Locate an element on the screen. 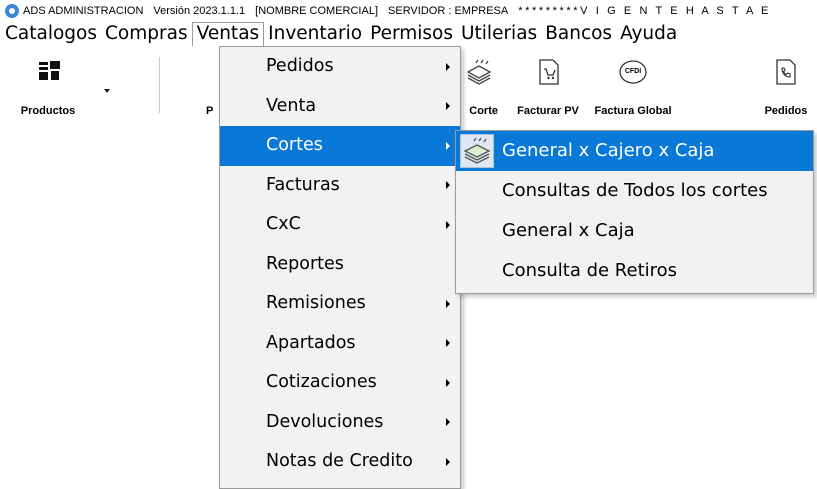 The height and width of the screenshot is (489, 817). cfdi-badge-text: CFDI is located at coordinates (633, 71).